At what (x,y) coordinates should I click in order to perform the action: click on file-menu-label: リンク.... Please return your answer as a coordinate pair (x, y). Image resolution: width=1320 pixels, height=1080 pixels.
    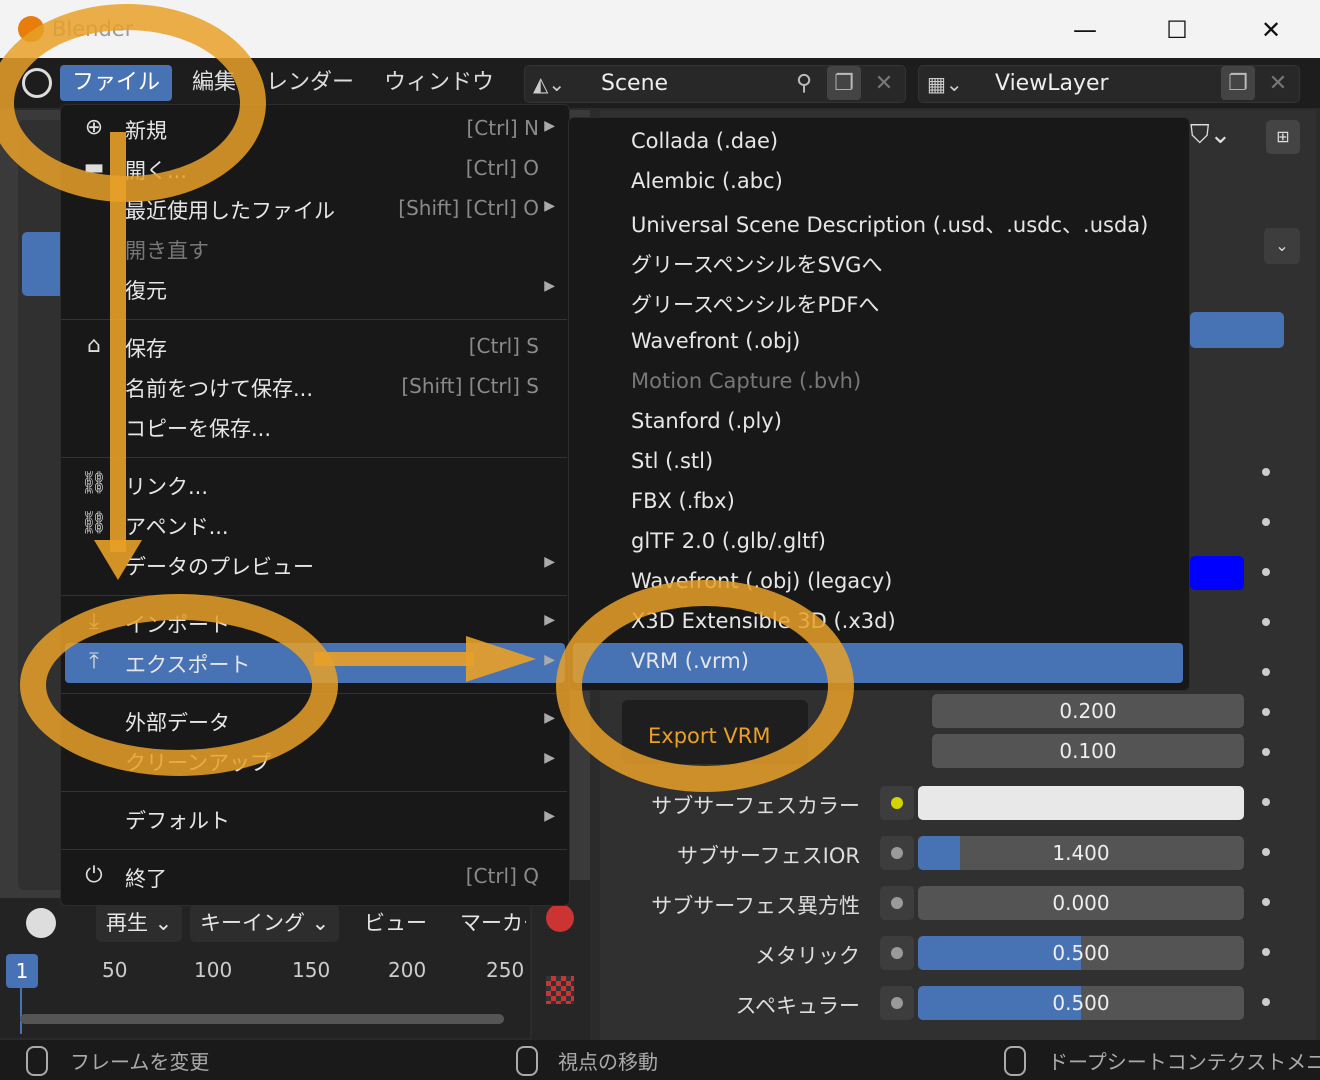
    Looking at the image, I should click on (167, 487).